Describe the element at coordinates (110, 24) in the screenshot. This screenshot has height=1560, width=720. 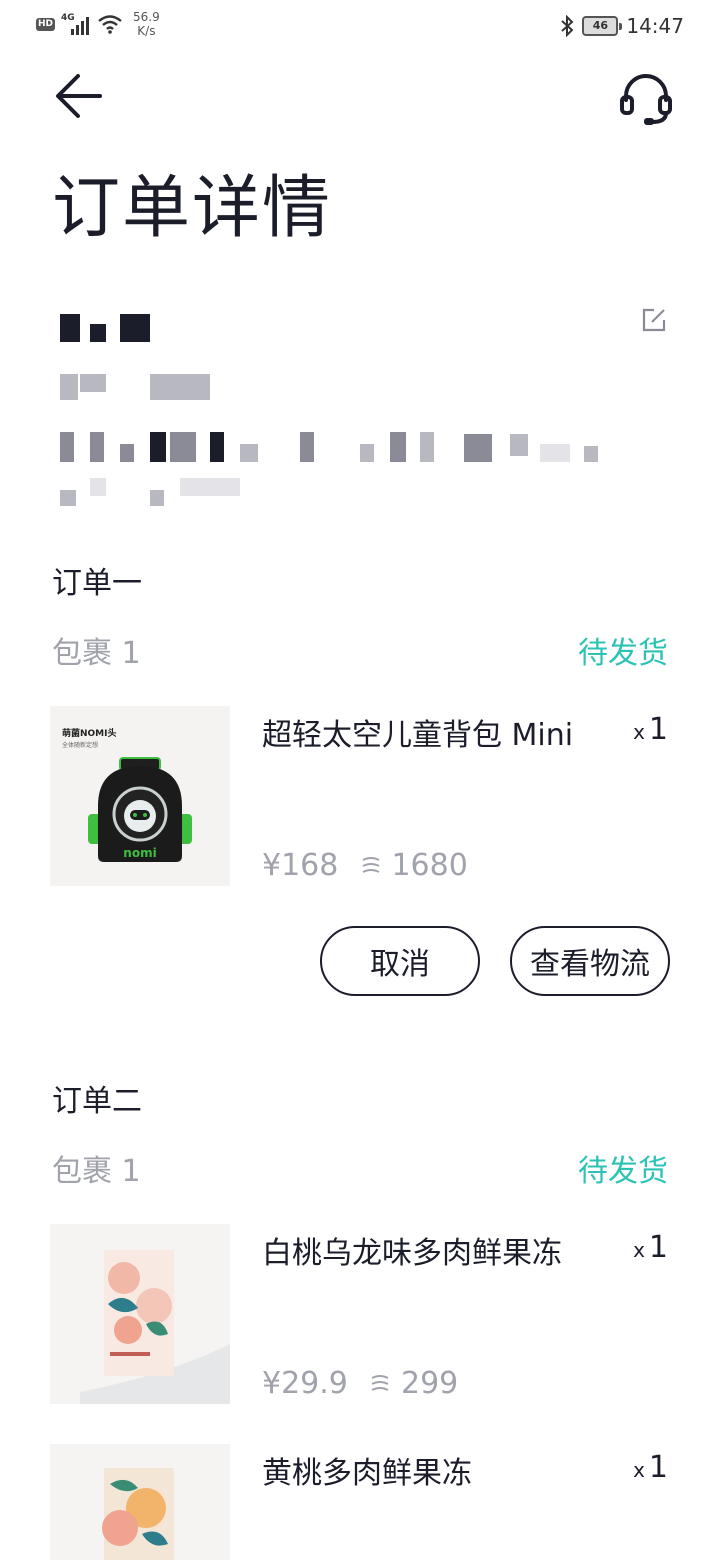
I see `wifi-icon` at that location.